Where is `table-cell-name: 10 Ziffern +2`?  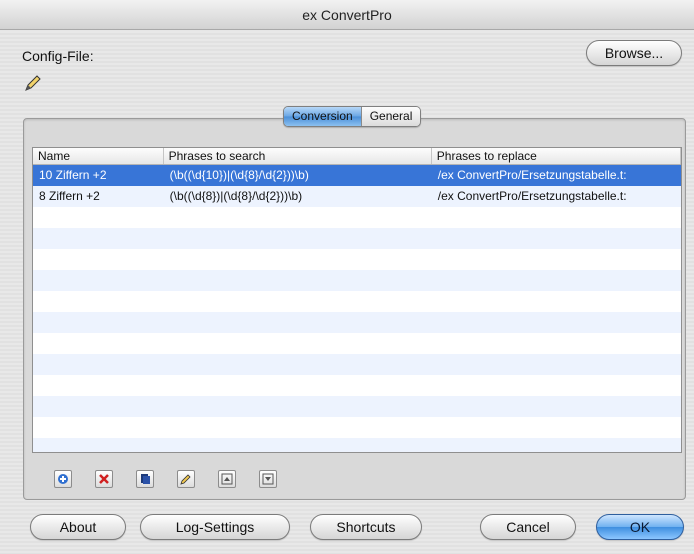
table-cell-name: 10 Ziffern +2 is located at coordinates (73, 175).